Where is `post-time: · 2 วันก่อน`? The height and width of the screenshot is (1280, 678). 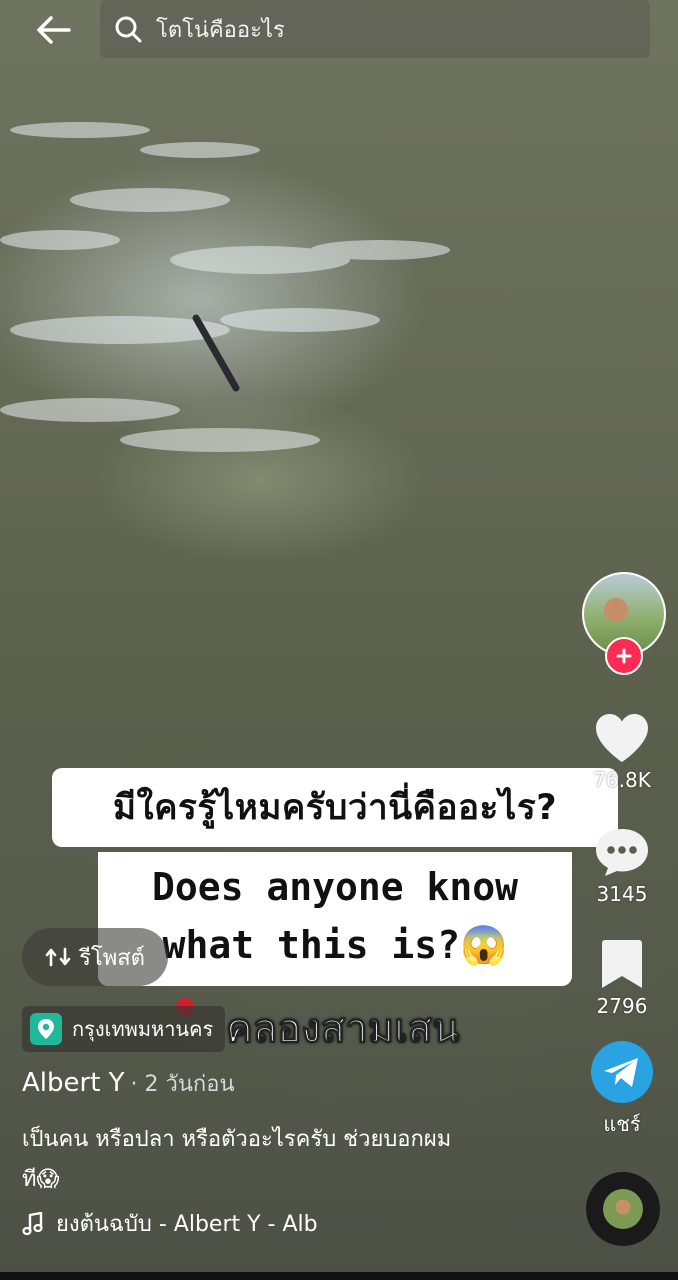 post-time: · 2 วันก่อน is located at coordinates (182, 1084).